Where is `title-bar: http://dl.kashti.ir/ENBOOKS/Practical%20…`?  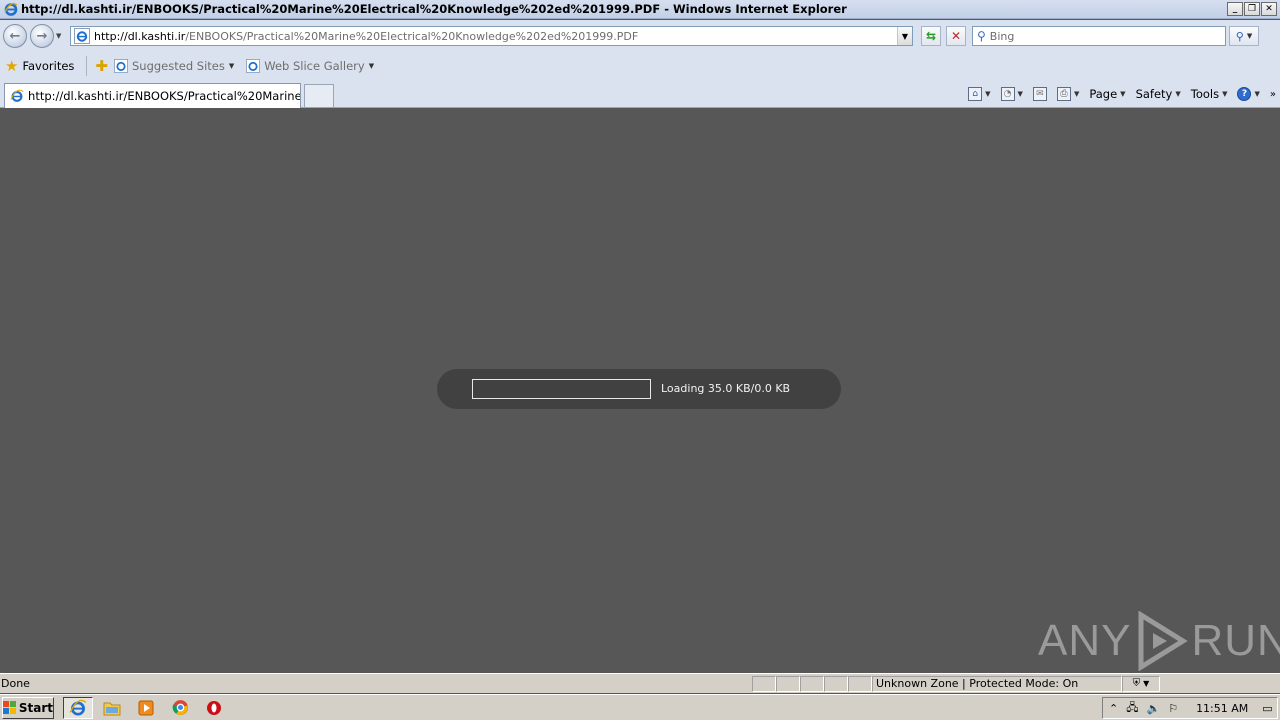 title-bar: http://dl.kashti.ir/ENBOOKS/Practical%20… is located at coordinates (640, 9).